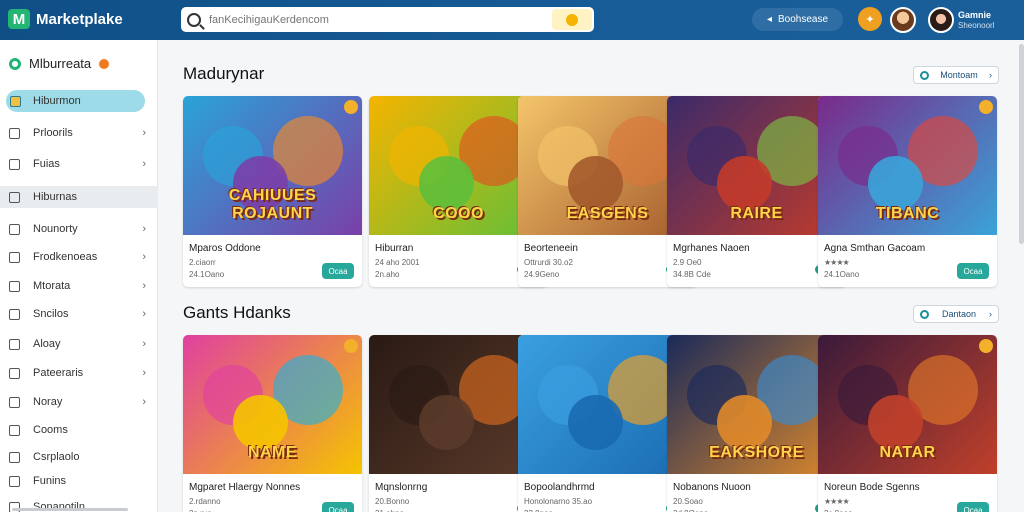  What do you see at coordinates (79, 229) in the screenshot?
I see `sidebar-item: Nounorty ›` at bounding box center [79, 229].